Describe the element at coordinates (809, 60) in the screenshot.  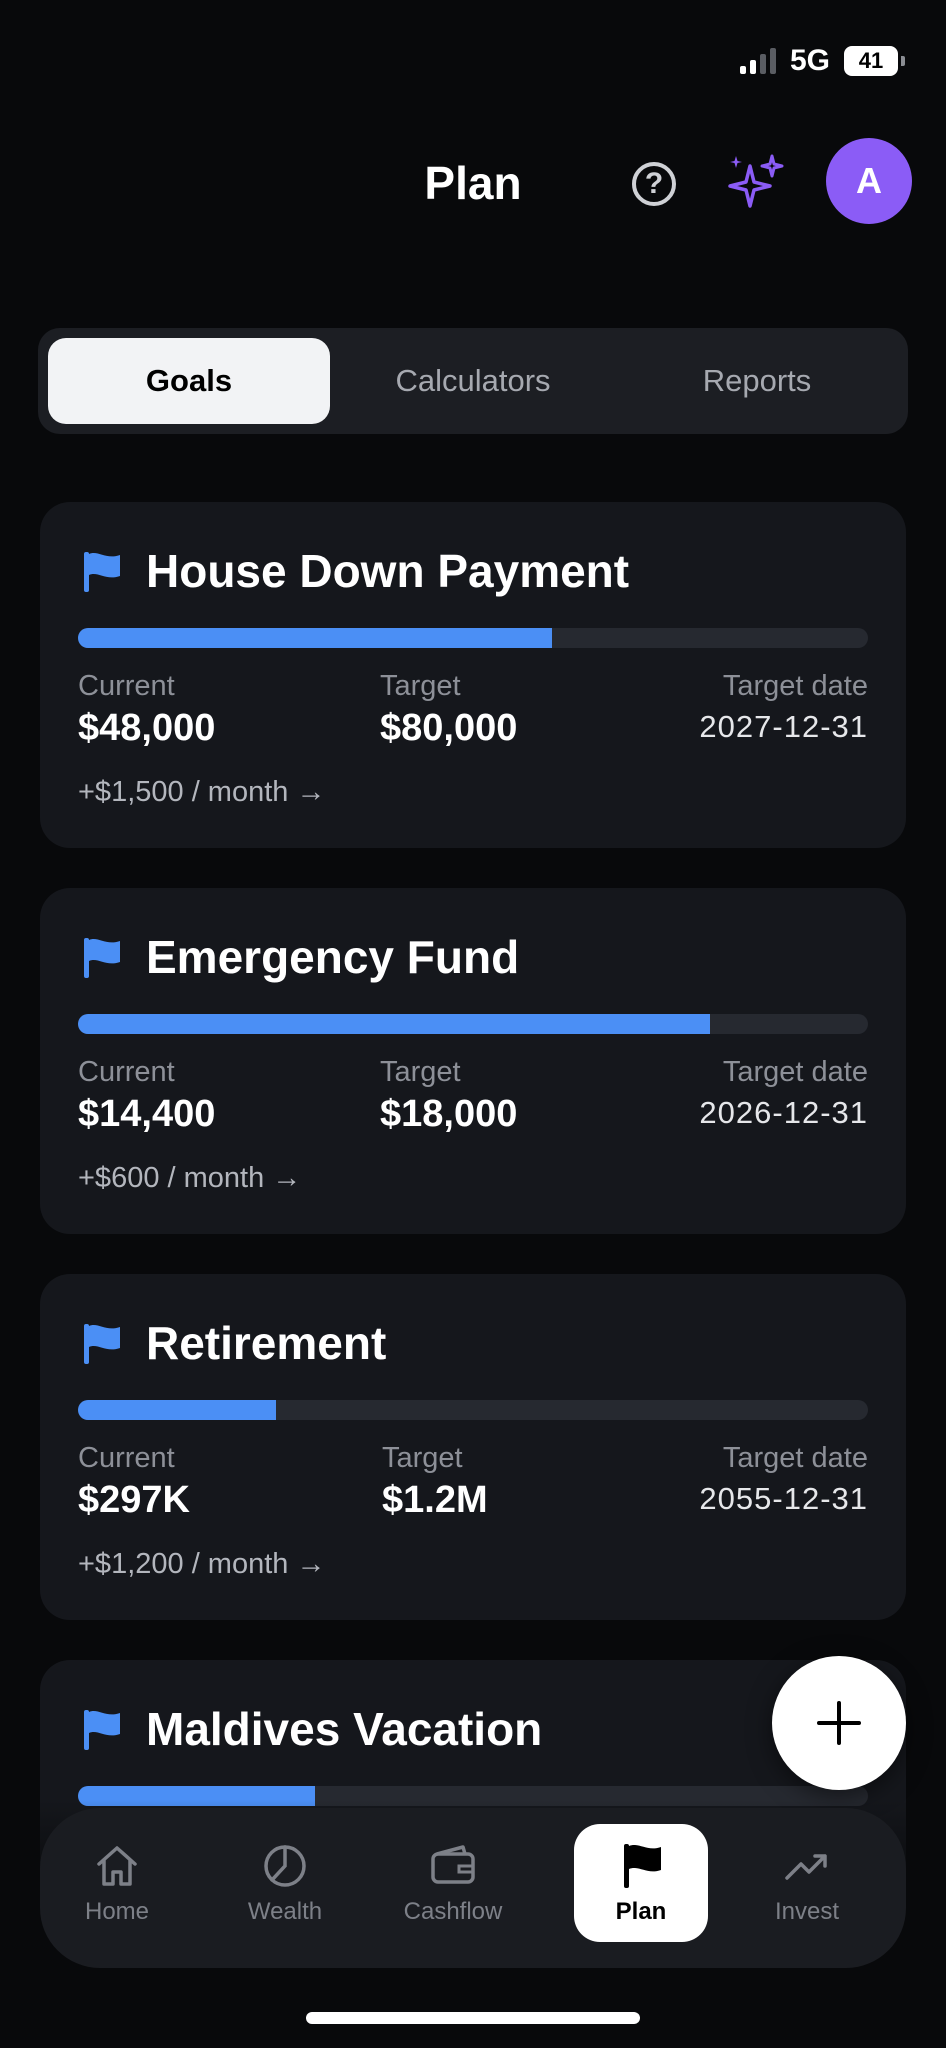
I see `network-label: 5G` at that location.